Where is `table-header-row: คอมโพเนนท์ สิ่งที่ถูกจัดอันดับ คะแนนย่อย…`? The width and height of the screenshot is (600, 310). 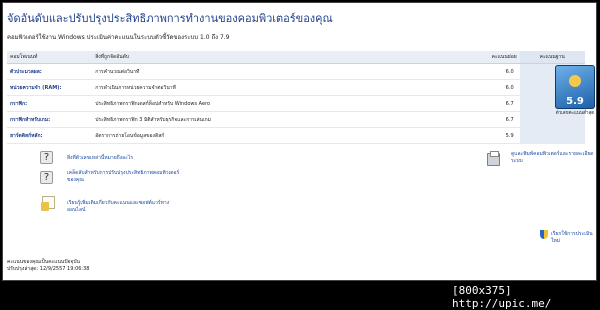
table-header-row: คอมโพเนนท์ สิ่งที่ถูกจัดอันดับ คะแนนย่อย… is located at coordinates (296, 57).